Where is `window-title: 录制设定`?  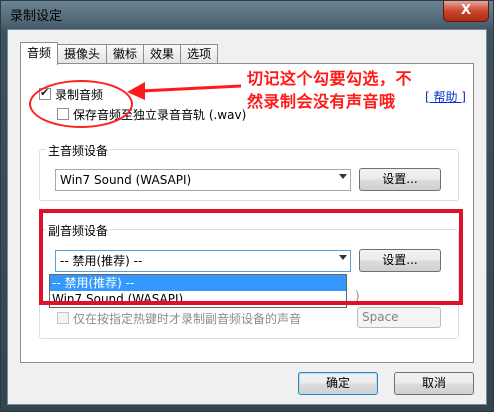
window-title: 录制设定 is located at coordinates (36, 16).